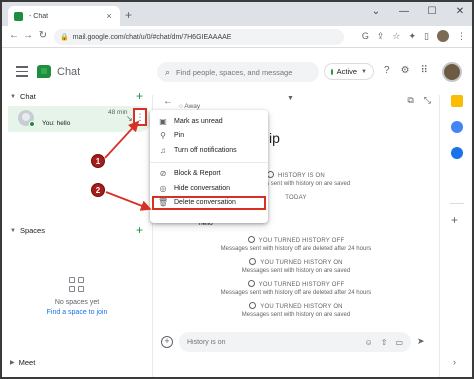 The image size is (474, 379). What do you see at coordinates (209, 136) in the screenshot?
I see `menu-item-pin: ⚲ Pin` at bounding box center [209, 136].